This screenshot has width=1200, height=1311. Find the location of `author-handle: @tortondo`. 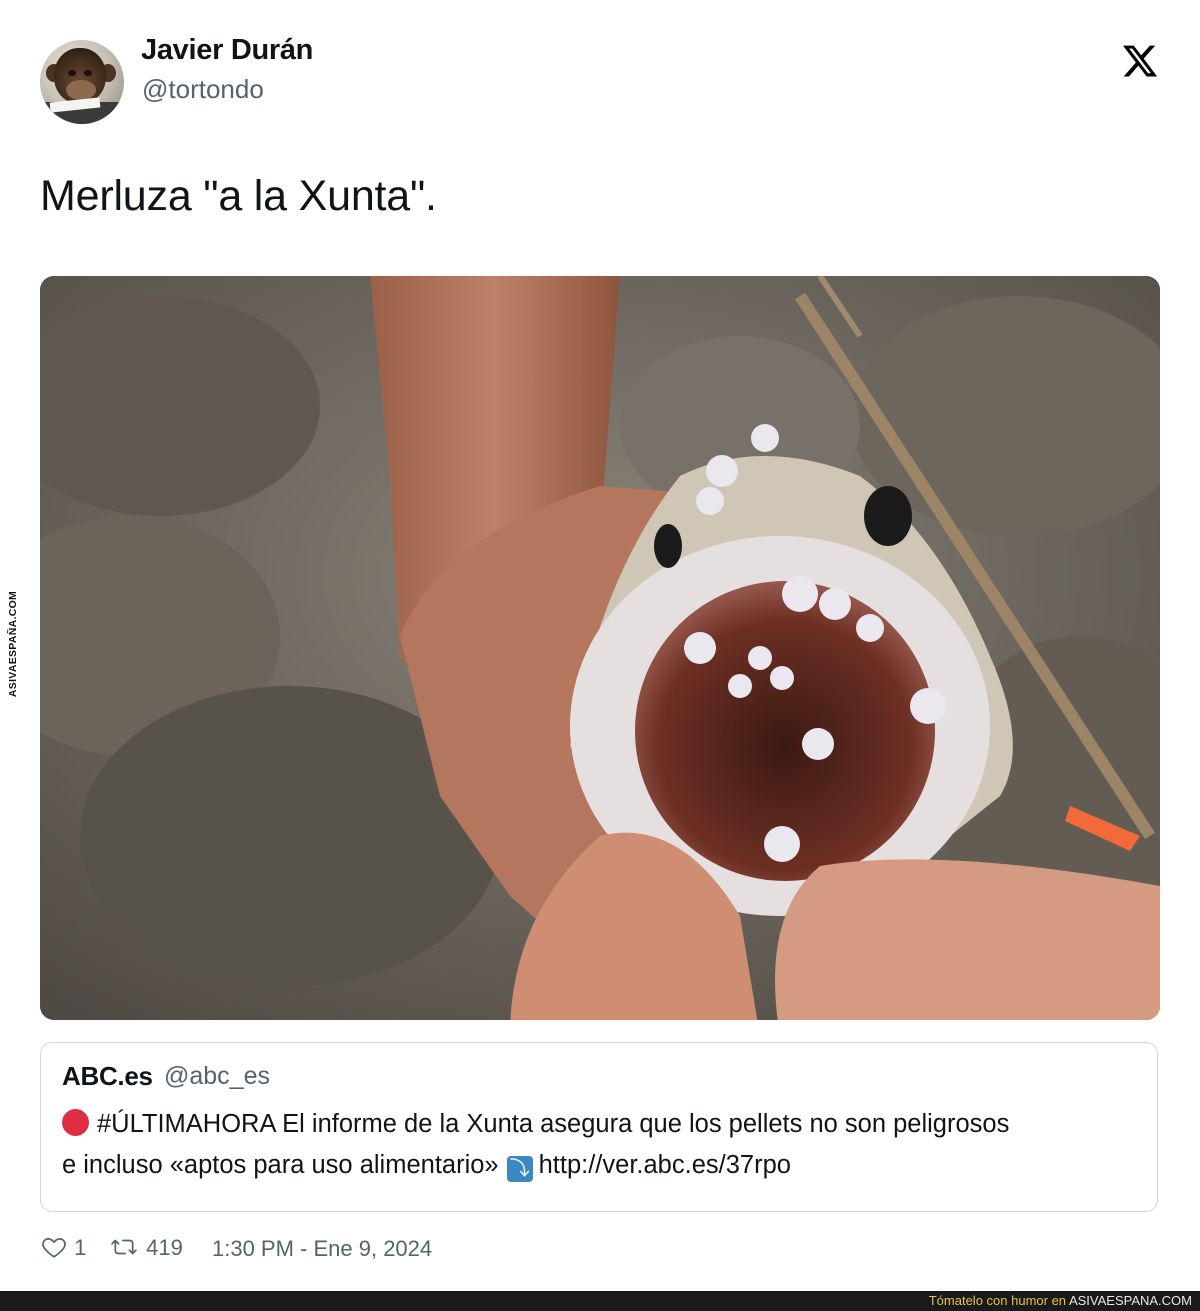

author-handle: @tortondo is located at coordinates (203, 89).